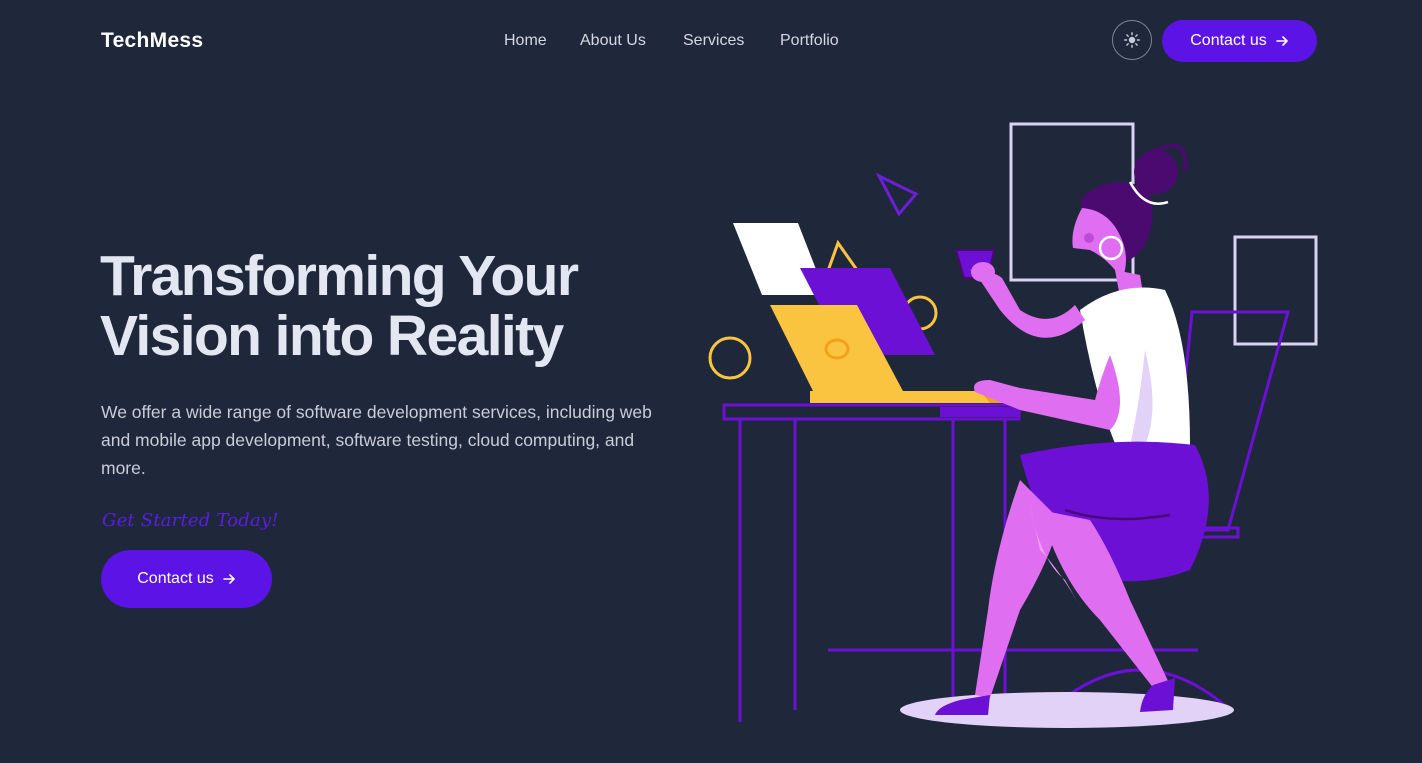 This screenshot has height=763, width=1422. Describe the element at coordinates (897, 194) in the screenshot. I see `triangle-outline` at that location.